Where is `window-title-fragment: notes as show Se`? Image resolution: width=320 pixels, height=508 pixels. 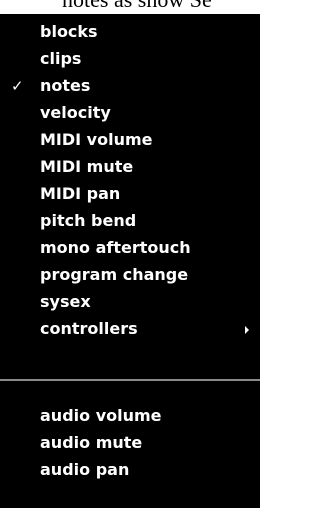 window-title-fragment: notes as show Se is located at coordinates (130, 7).